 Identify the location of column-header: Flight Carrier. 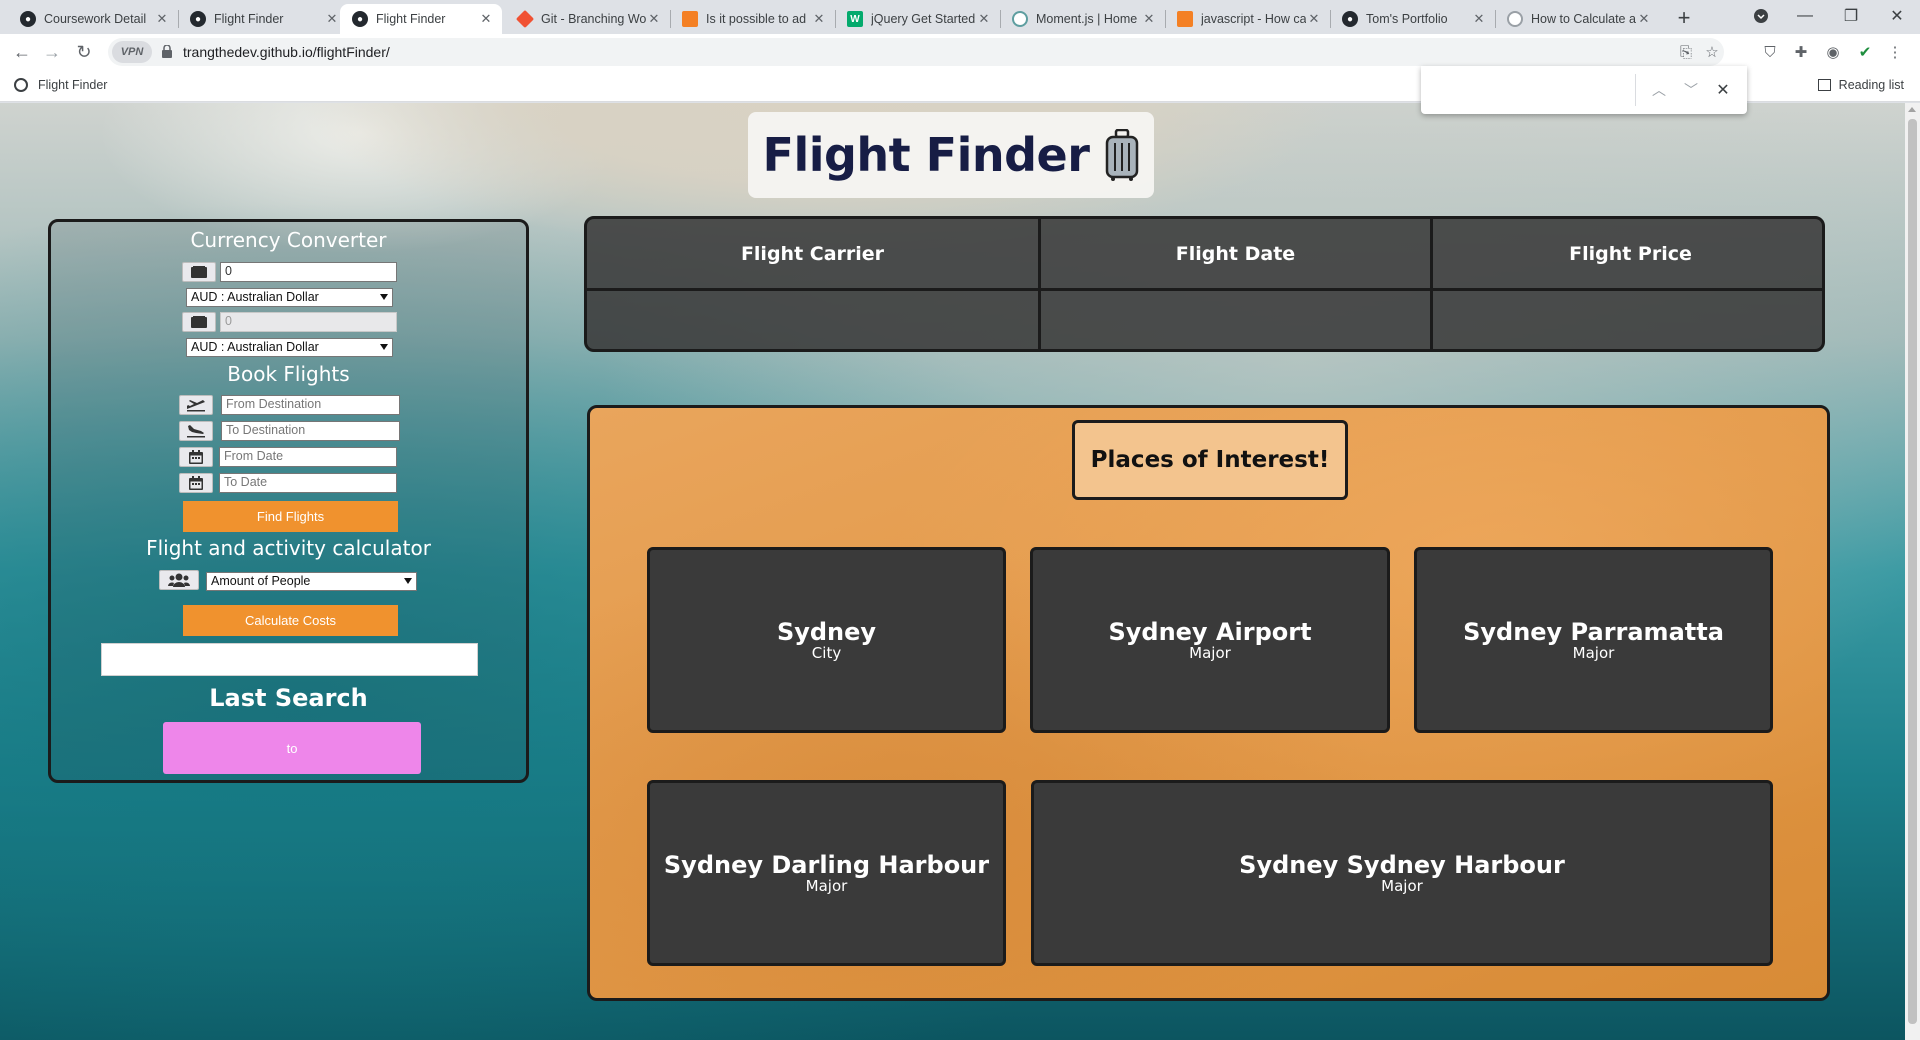
(812, 255).